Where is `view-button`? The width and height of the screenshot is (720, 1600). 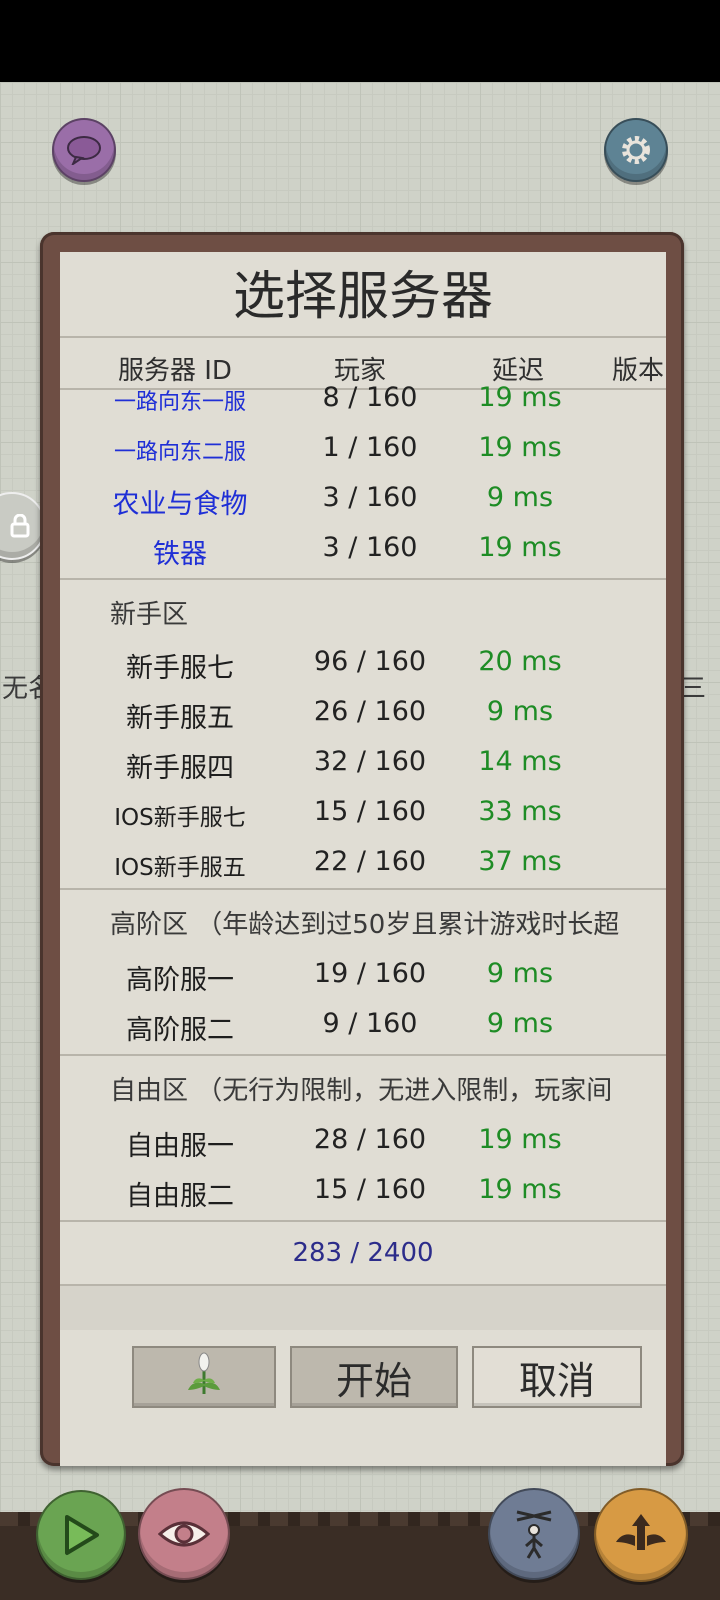 view-button is located at coordinates (184, 1534).